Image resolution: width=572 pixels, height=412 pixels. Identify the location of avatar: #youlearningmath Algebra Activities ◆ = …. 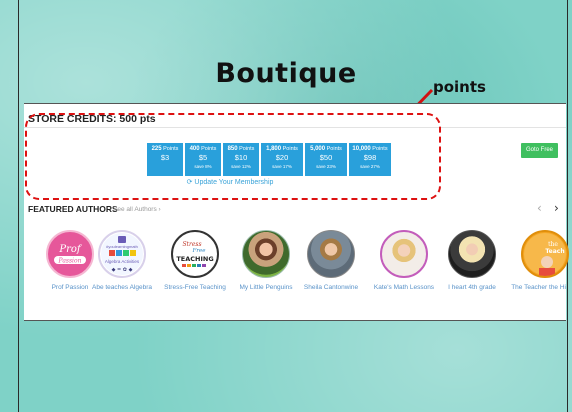
(122, 254).